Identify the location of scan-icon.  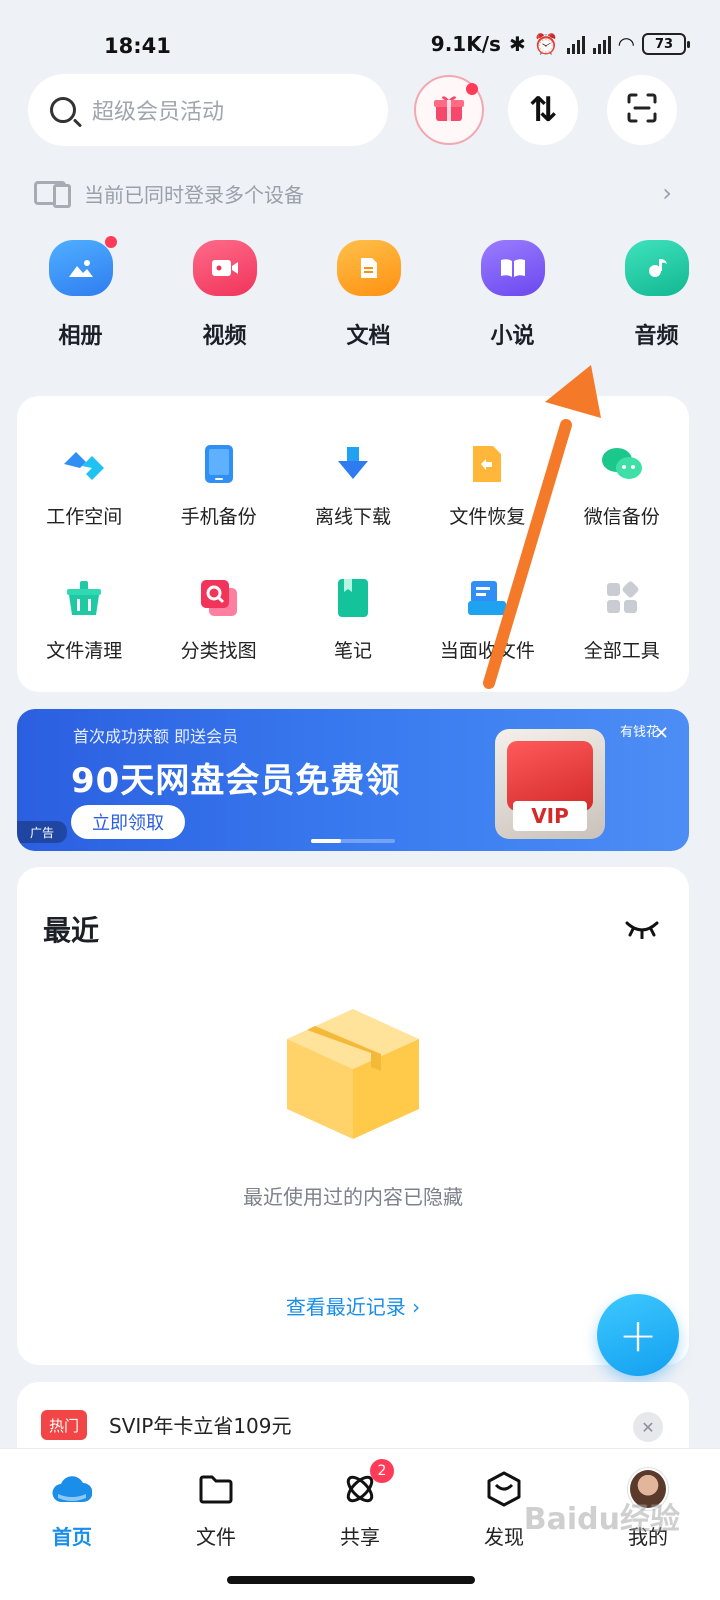
(642, 110).